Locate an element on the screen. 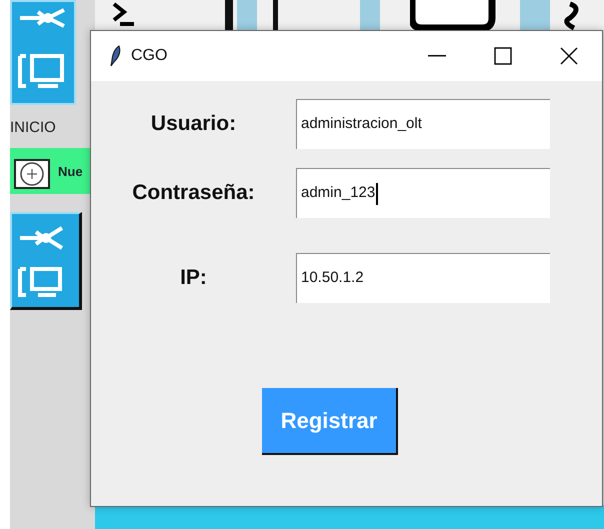  window-title: CGO is located at coordinates (149, 56).